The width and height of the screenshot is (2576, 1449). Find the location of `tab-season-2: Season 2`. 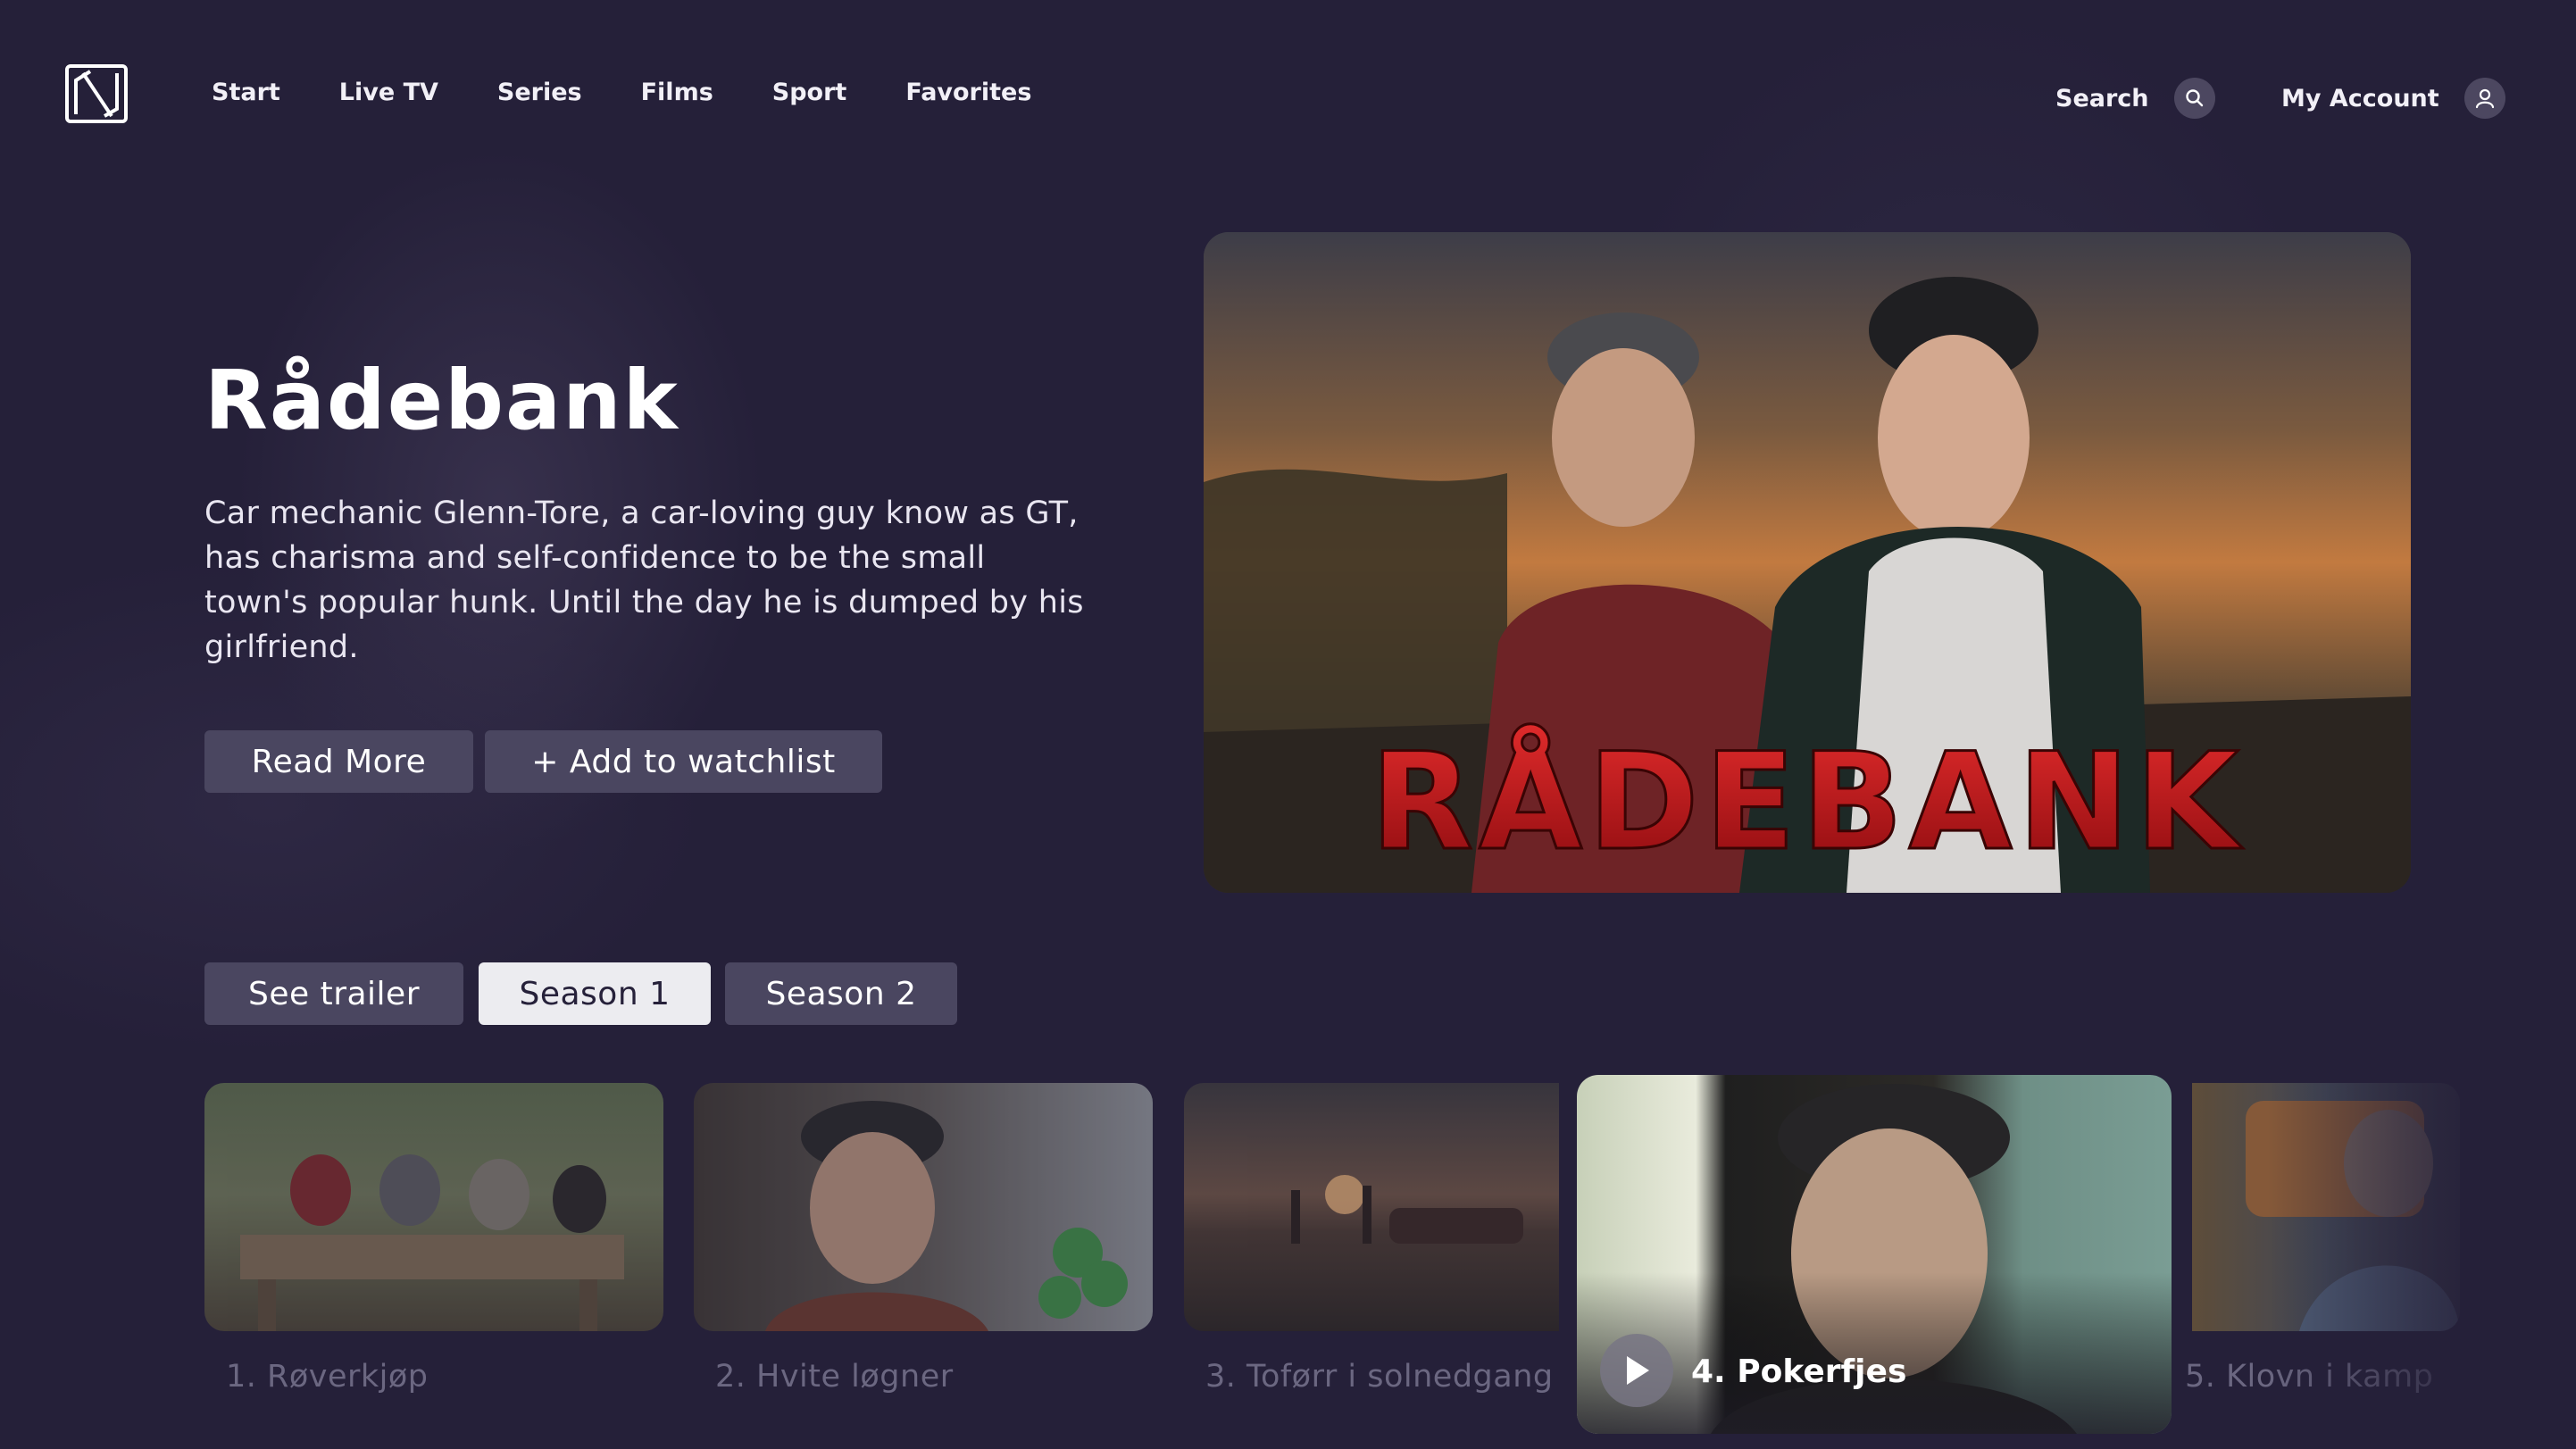

tab-season-2: Season 2 is located at coordinates (841, 993).